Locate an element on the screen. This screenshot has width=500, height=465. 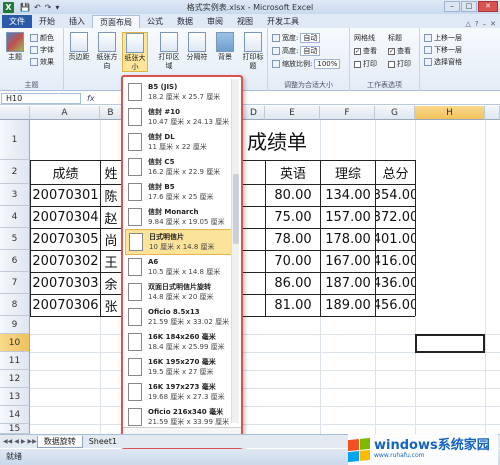
table-cell: 167.00 is located at coordinates (348, 261).